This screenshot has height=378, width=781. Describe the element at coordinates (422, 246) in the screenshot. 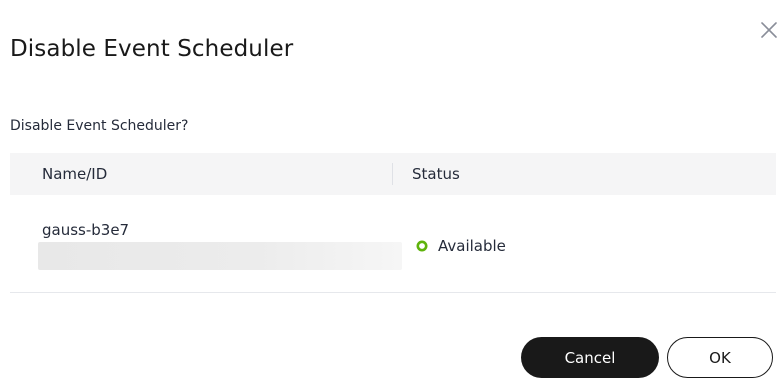

I see `status-available-icon` at that location.